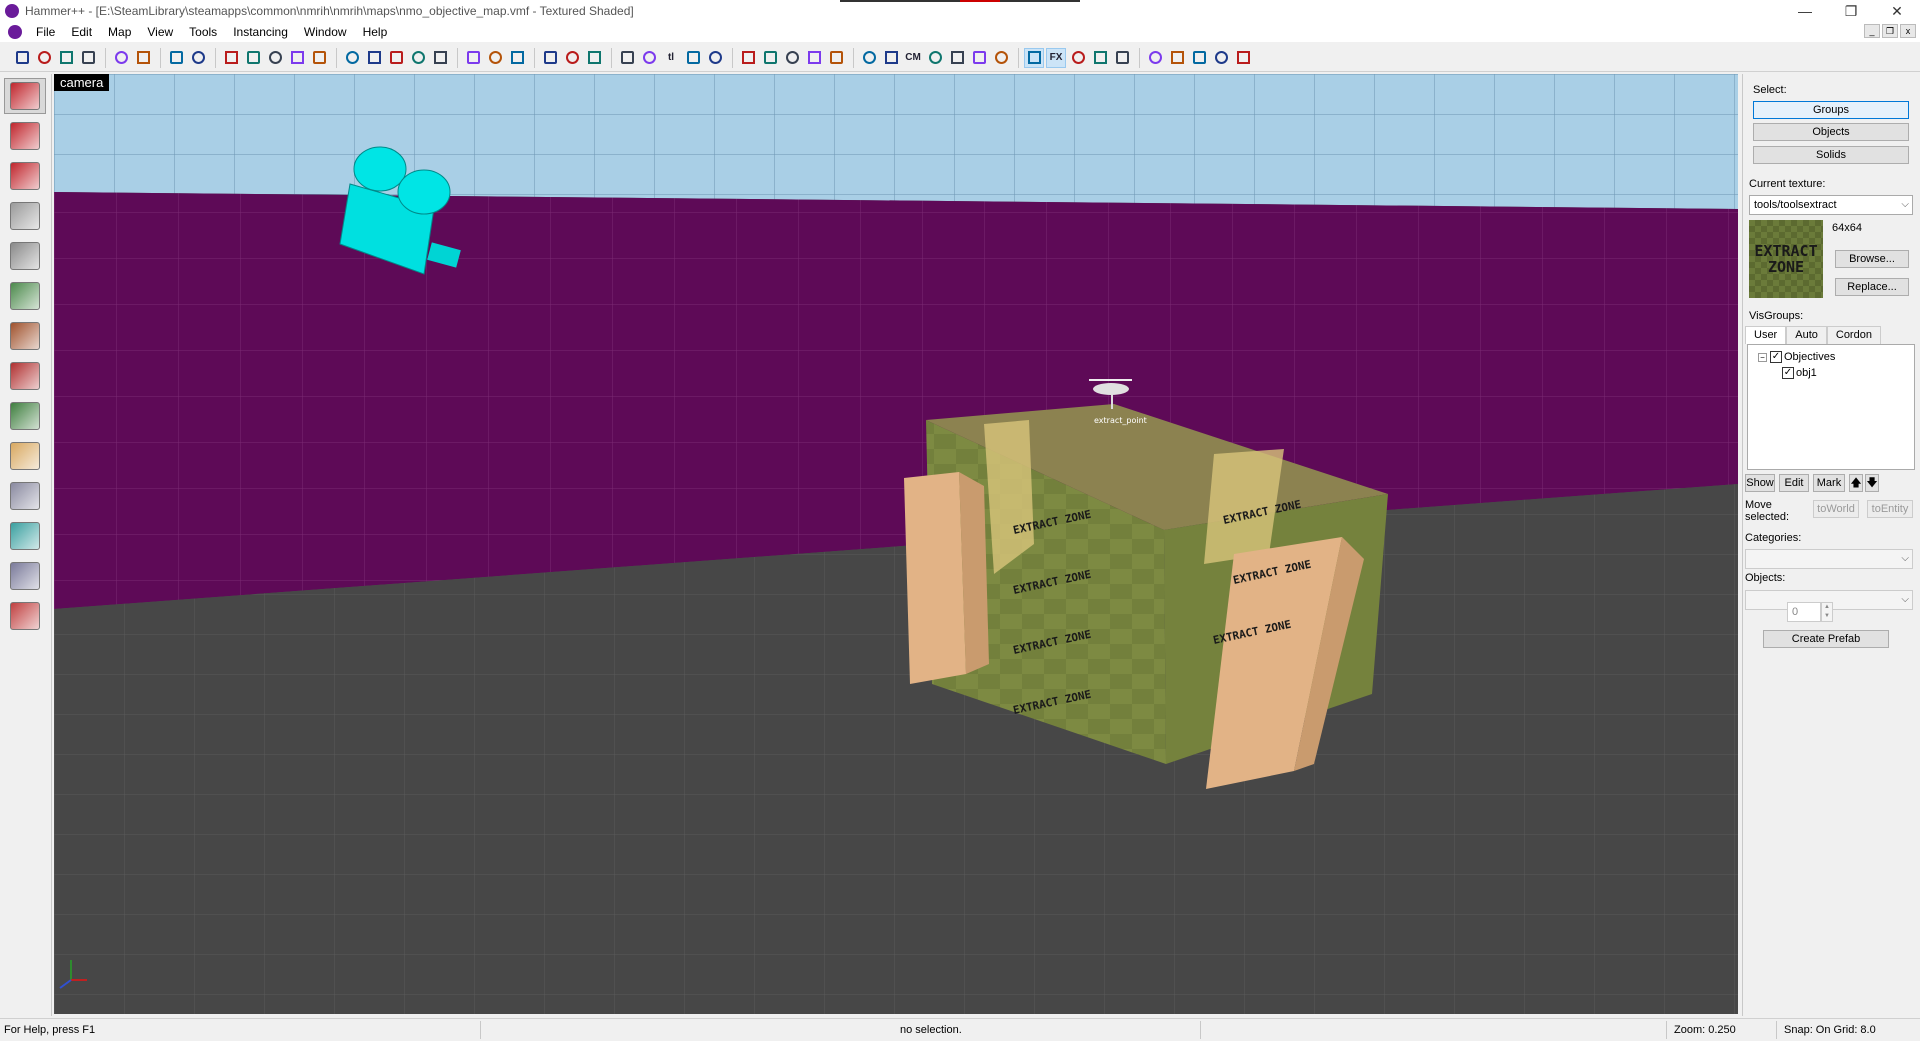 Image resolution: width=1920 pixels, height=1041 pixels. Describe the element at coordinates (1890, 509) in the screenshot. I see `to-entity-button: toEntity` at that location.